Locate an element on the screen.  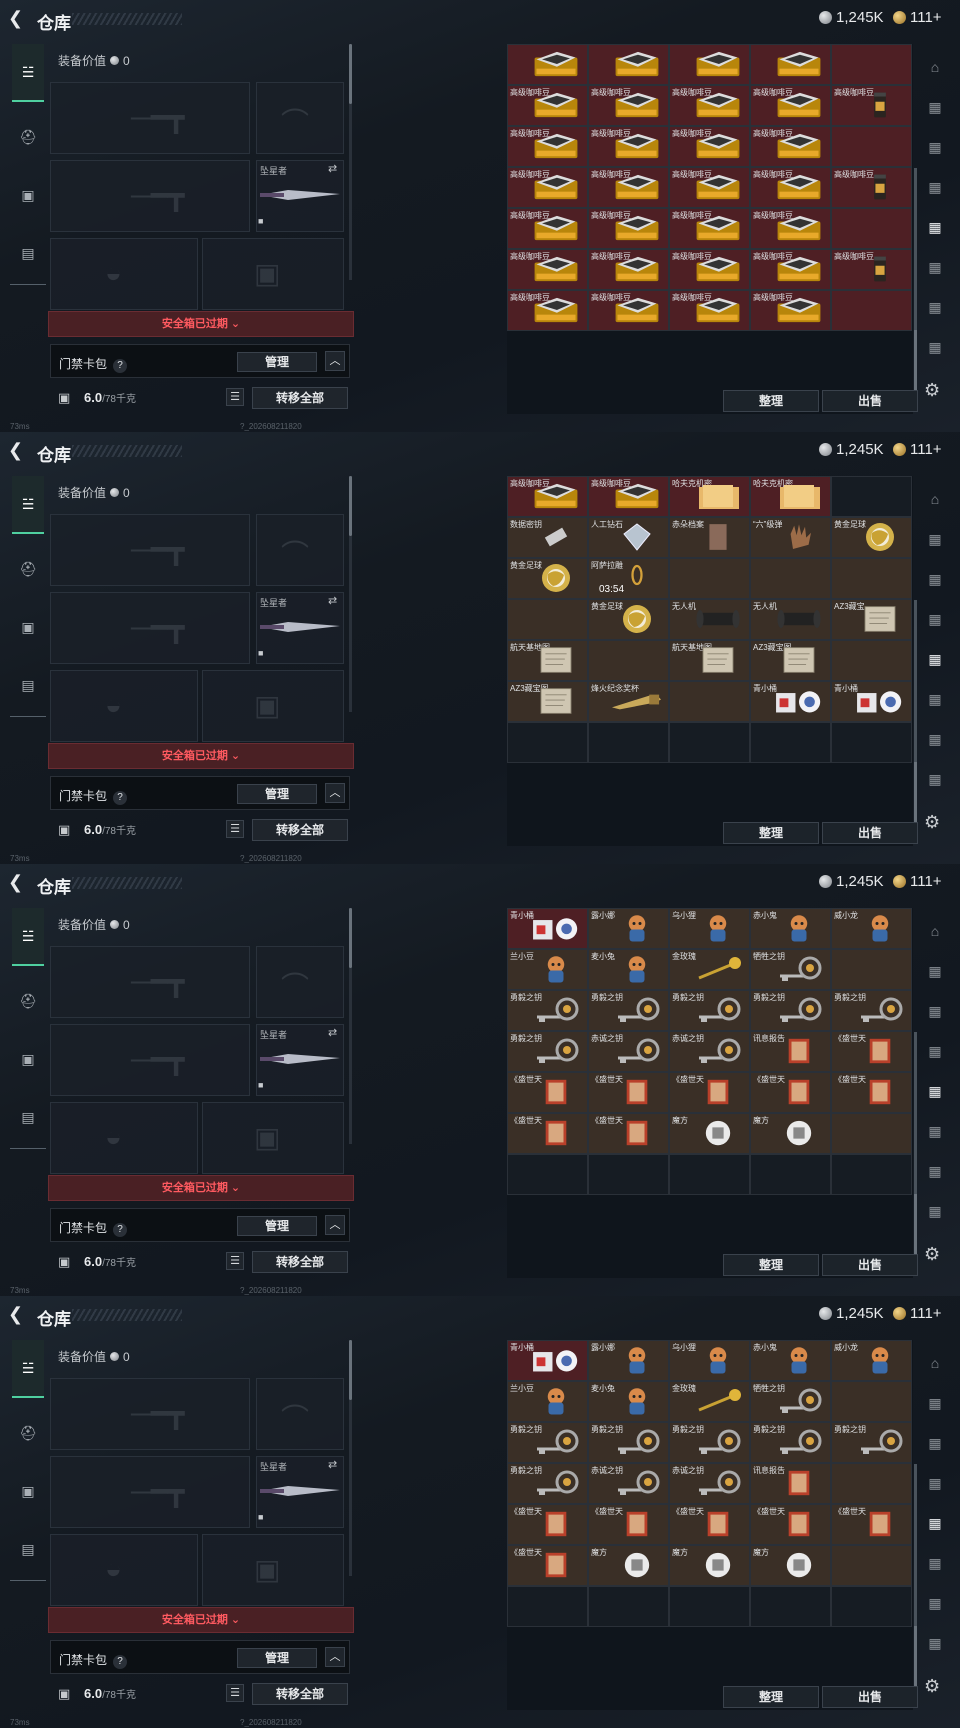
inventory-cell: 威小龙 is located at coordinates (871, 1360).